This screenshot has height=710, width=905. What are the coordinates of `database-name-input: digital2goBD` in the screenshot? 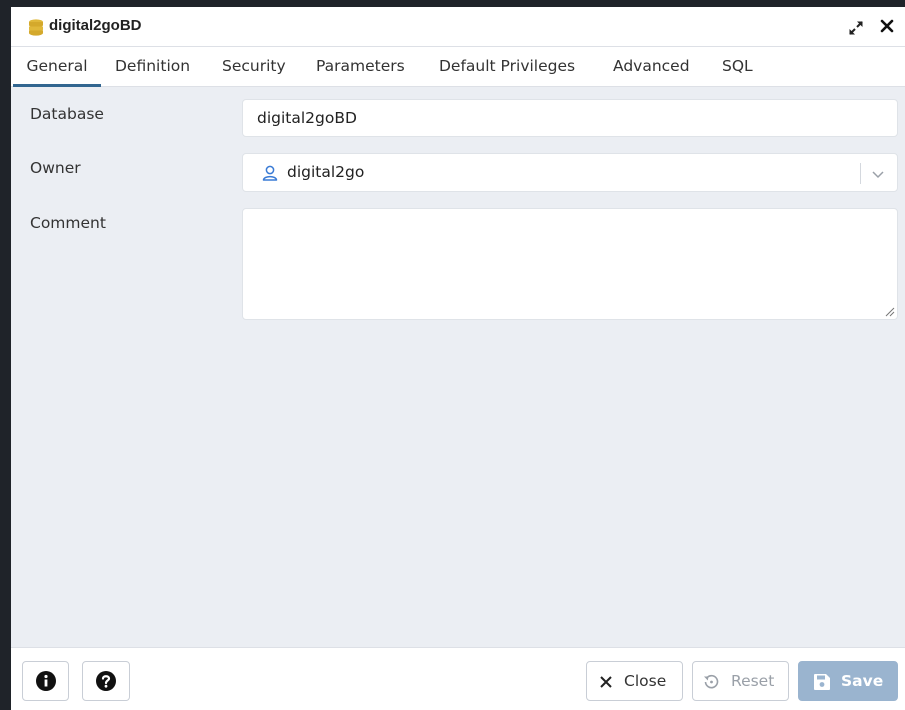 It's located at (570, 118).